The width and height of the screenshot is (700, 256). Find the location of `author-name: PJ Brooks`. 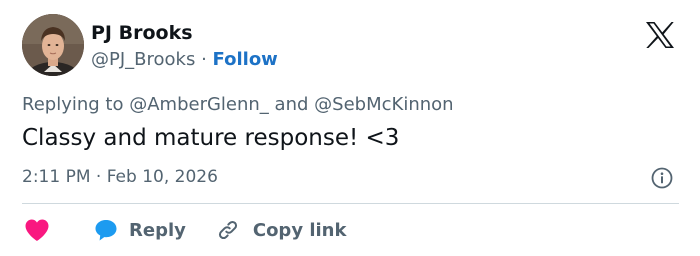

author-name: PJ Brooks is located at coordinates (142, 33).